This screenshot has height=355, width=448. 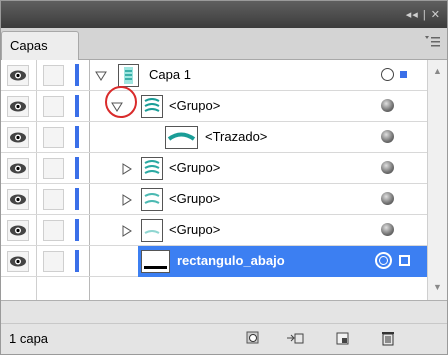 I want to click on layer-name: Capa 1, so click(x=170, y=74).